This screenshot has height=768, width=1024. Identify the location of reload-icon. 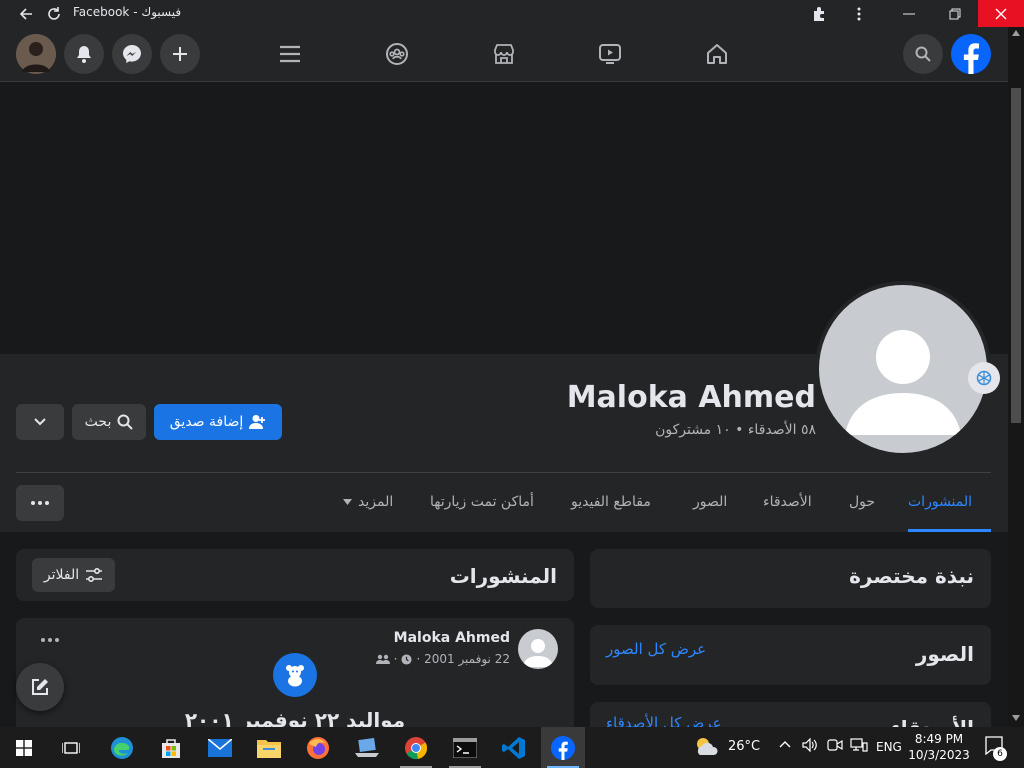
(54, 13).